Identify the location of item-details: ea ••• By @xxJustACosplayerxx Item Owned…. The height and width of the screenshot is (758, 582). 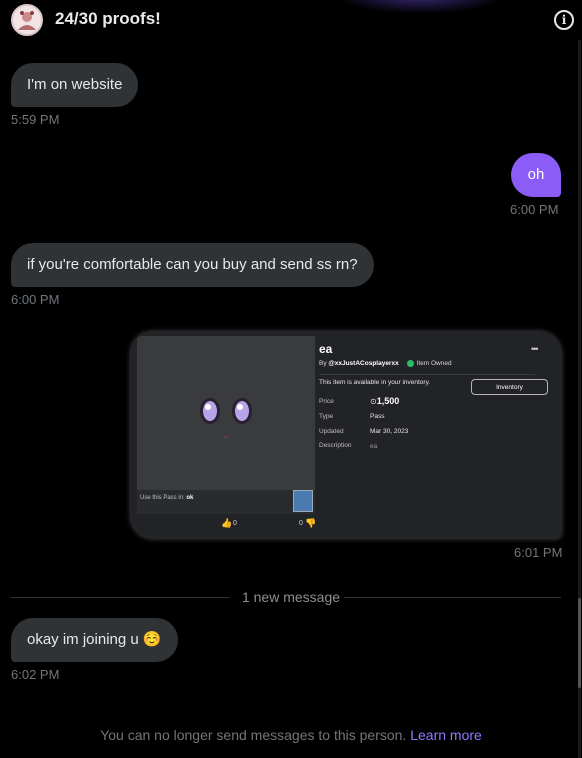
(437, 431).